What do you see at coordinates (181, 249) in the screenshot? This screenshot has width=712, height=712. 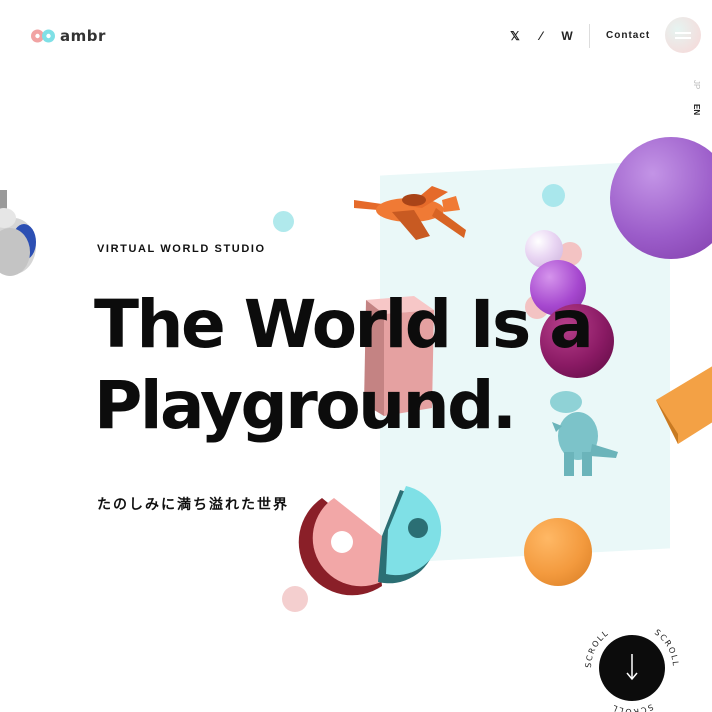 I see `hero-eyebrow: VIRTUAL WORLD STUDIO` at bounding box center [181, 249].